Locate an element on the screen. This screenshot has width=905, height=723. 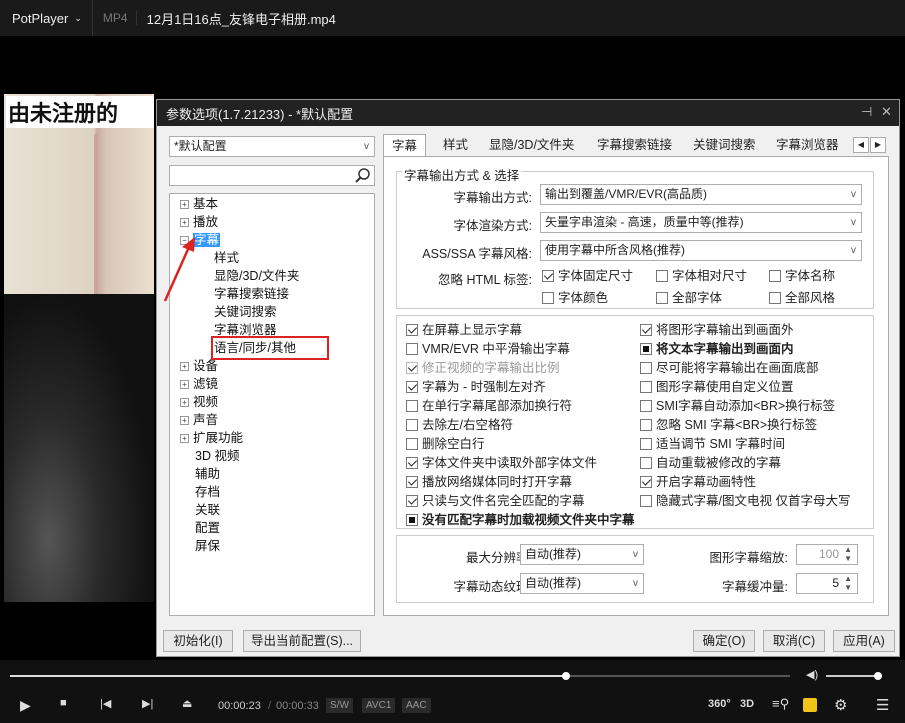
checkbox-trim-spaces: 去除左/右空格符 is located at coordinates (459, 425).